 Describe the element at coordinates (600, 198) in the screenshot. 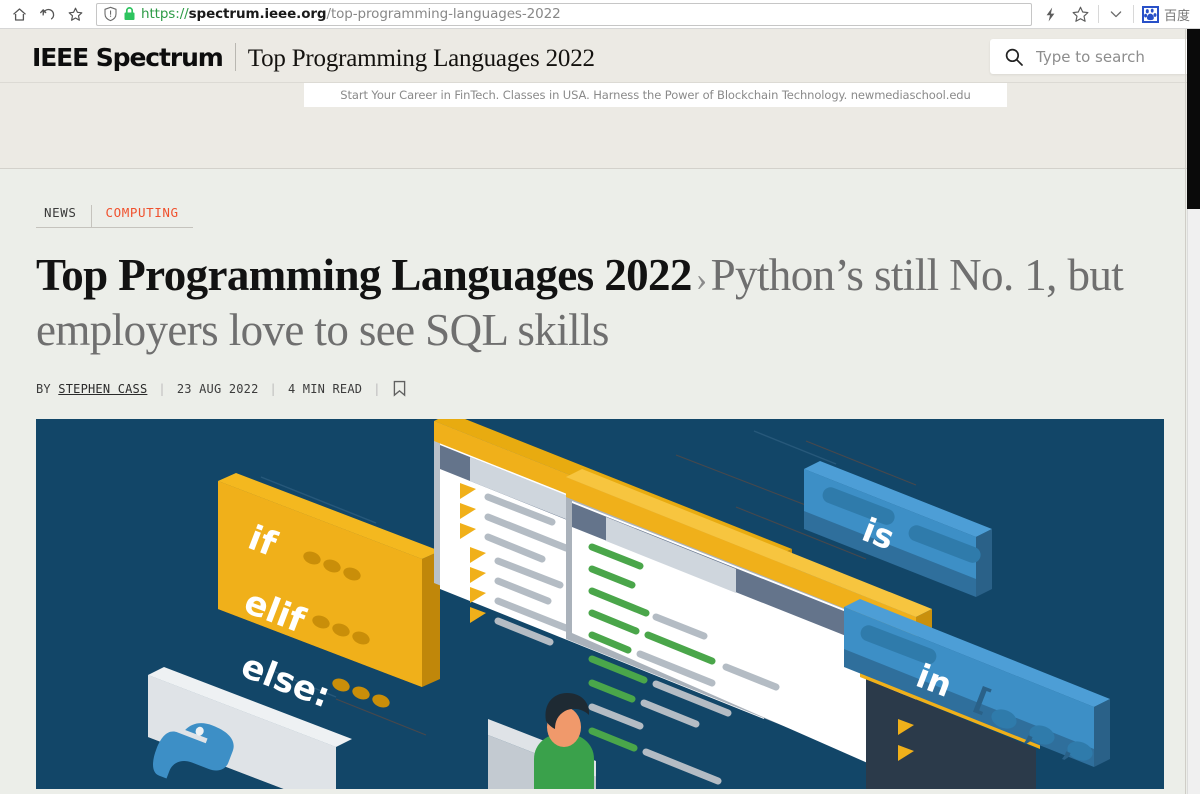

I see `article-tags: NEWS COMPUTING` at that location.